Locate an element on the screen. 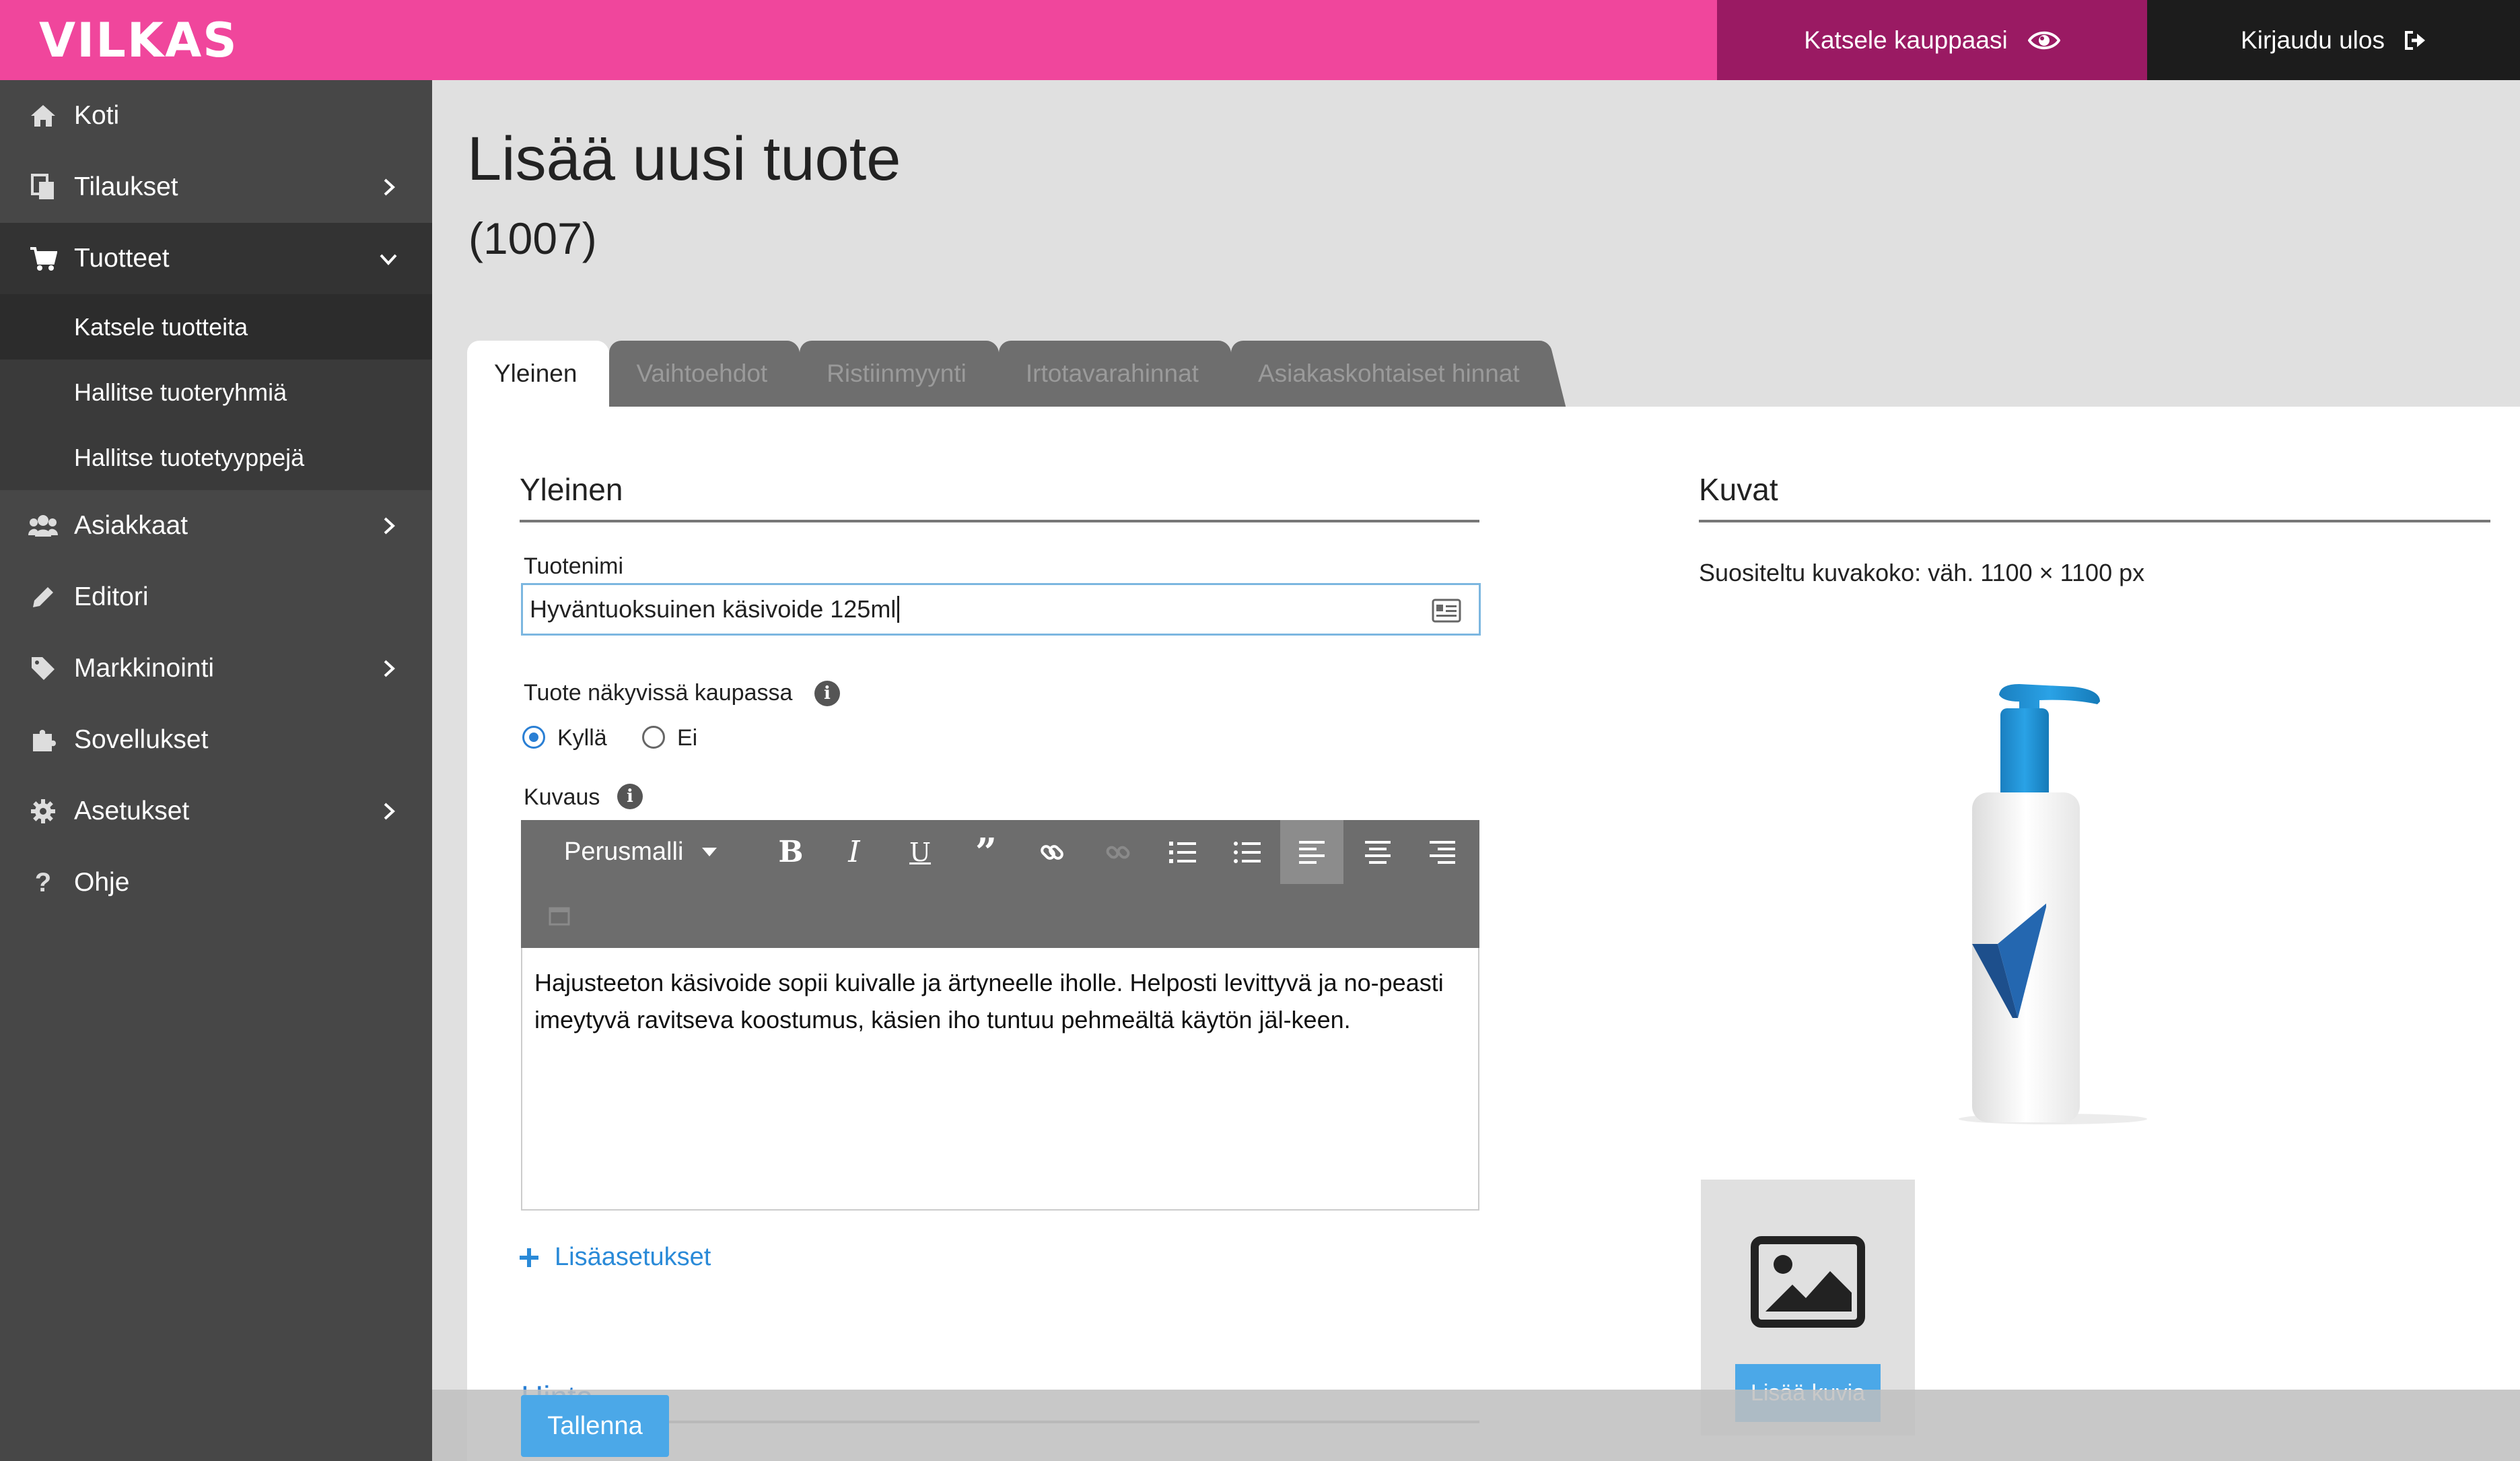 The height and width of the screenshot is (1461, 2520). more-settings-link: Lisäasetukset is located at coordinates (616, 1257).